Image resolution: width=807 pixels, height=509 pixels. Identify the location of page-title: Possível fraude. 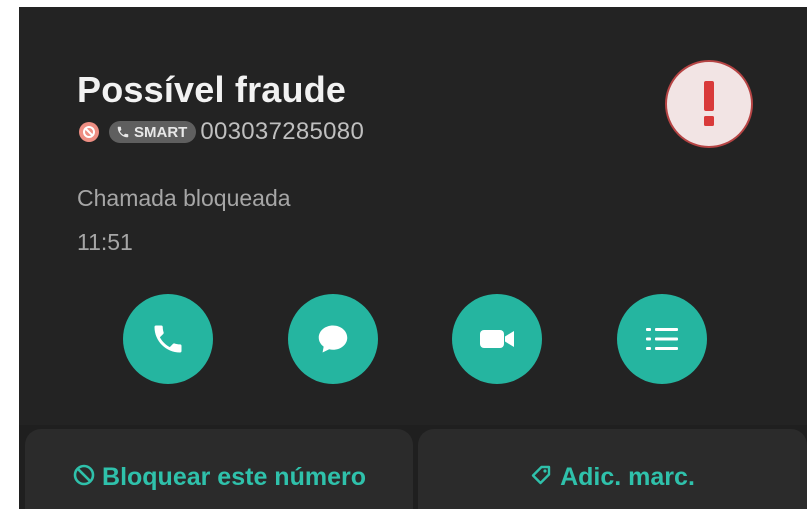
(212, 89).